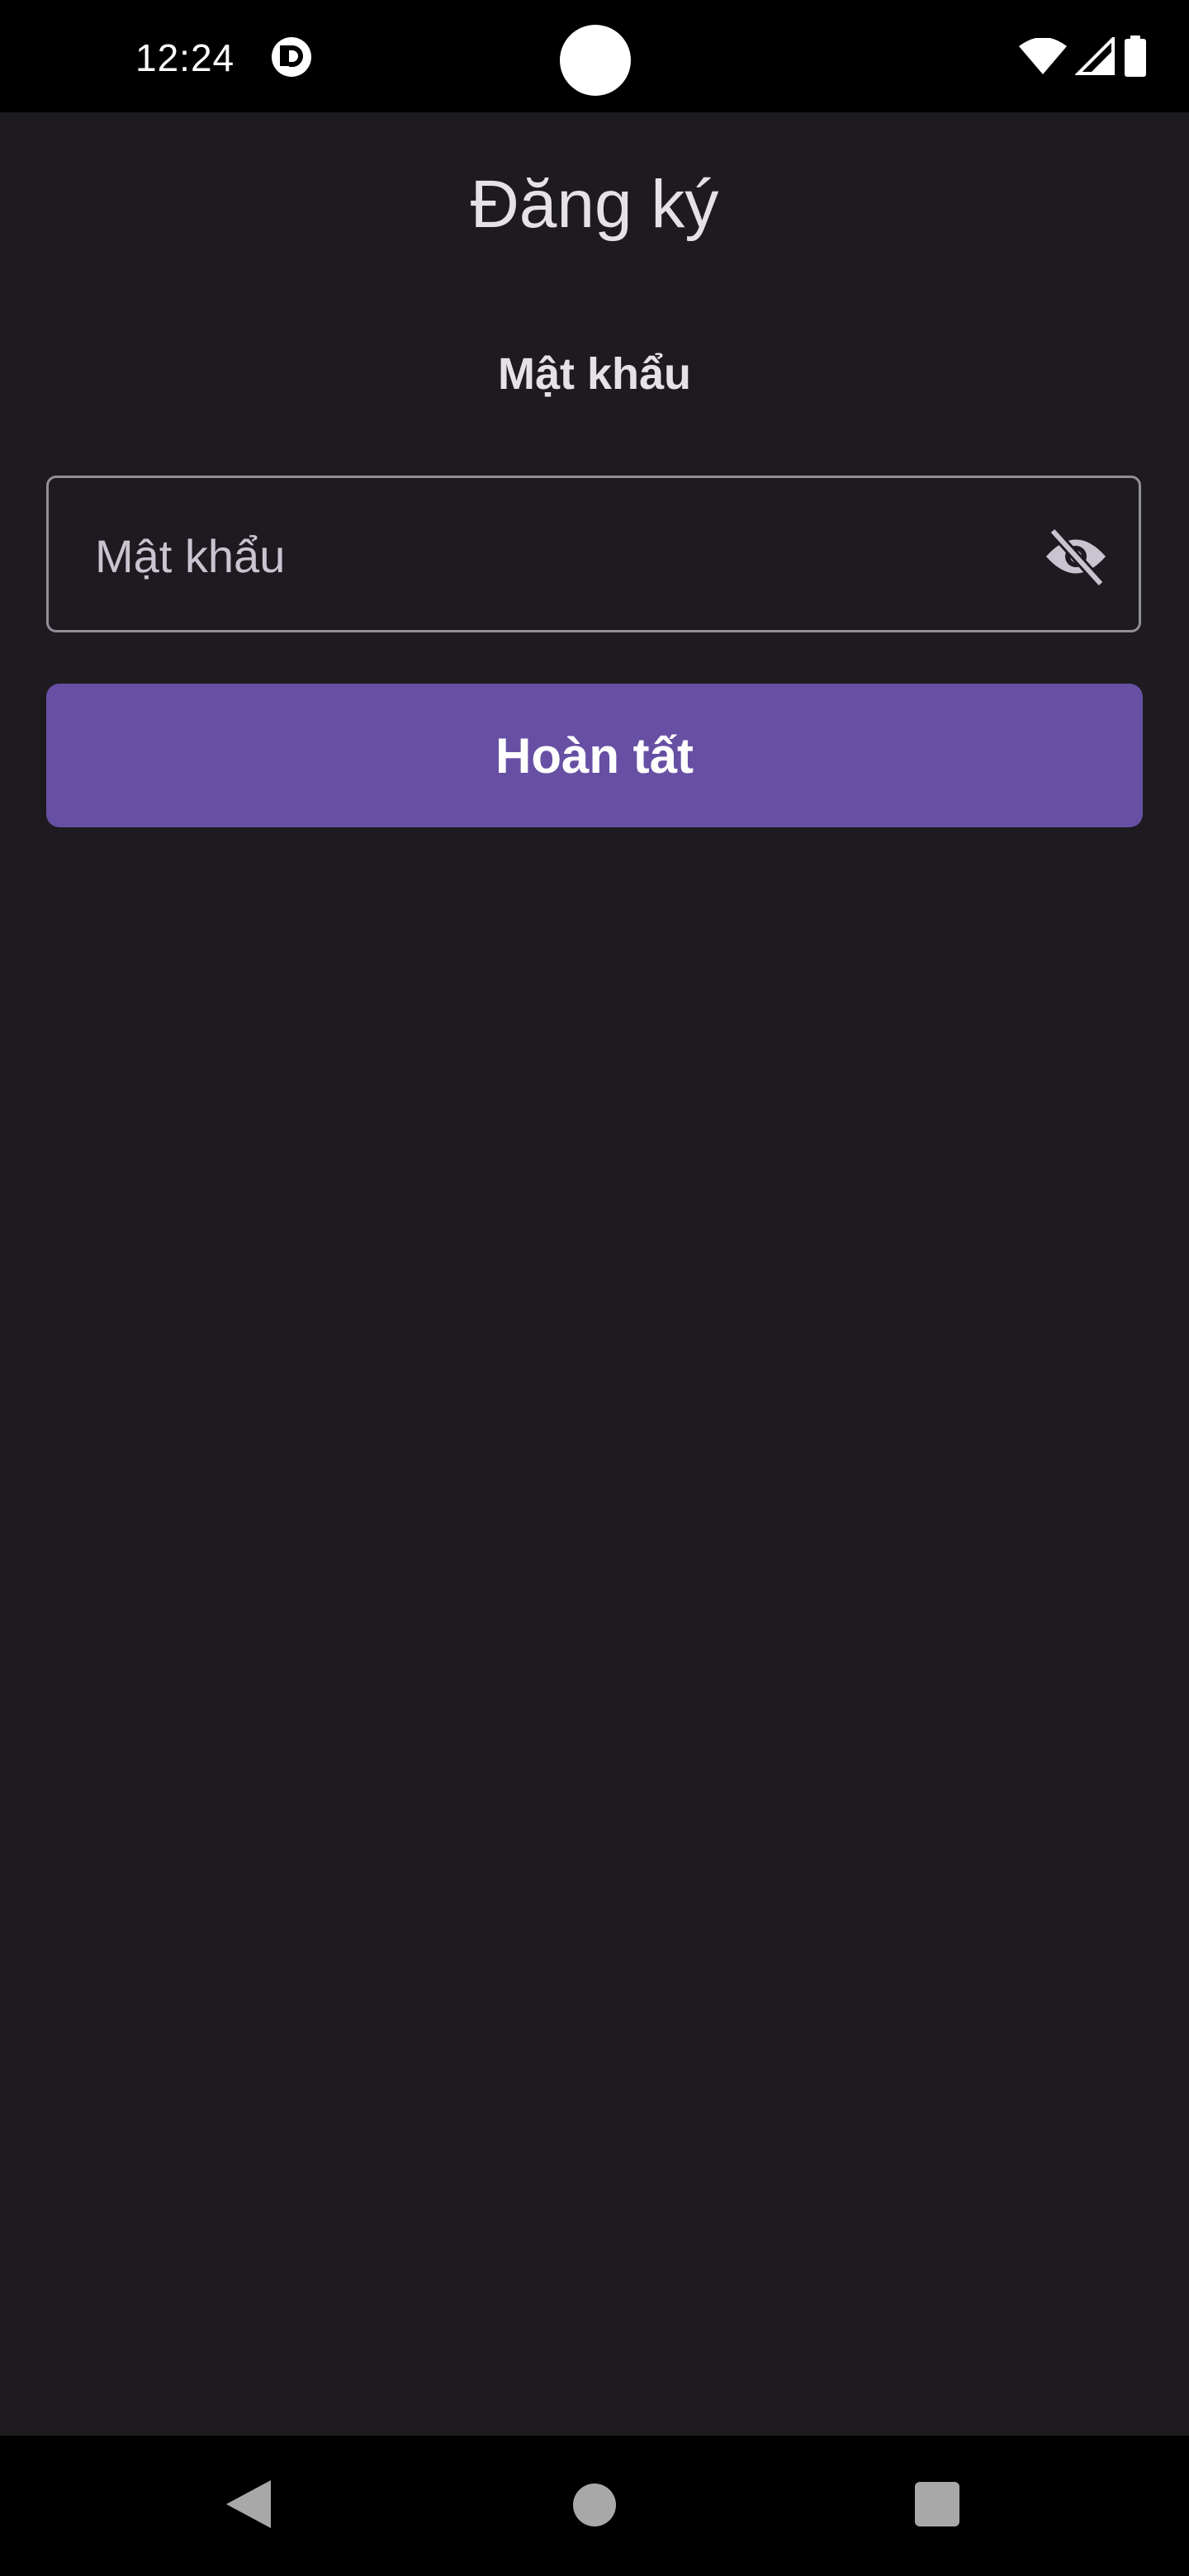  What do you see at coordinates (594, 374) in the screenshot?
I see `password-section-label: Mật khẩu` at bounding box center [594, 374].